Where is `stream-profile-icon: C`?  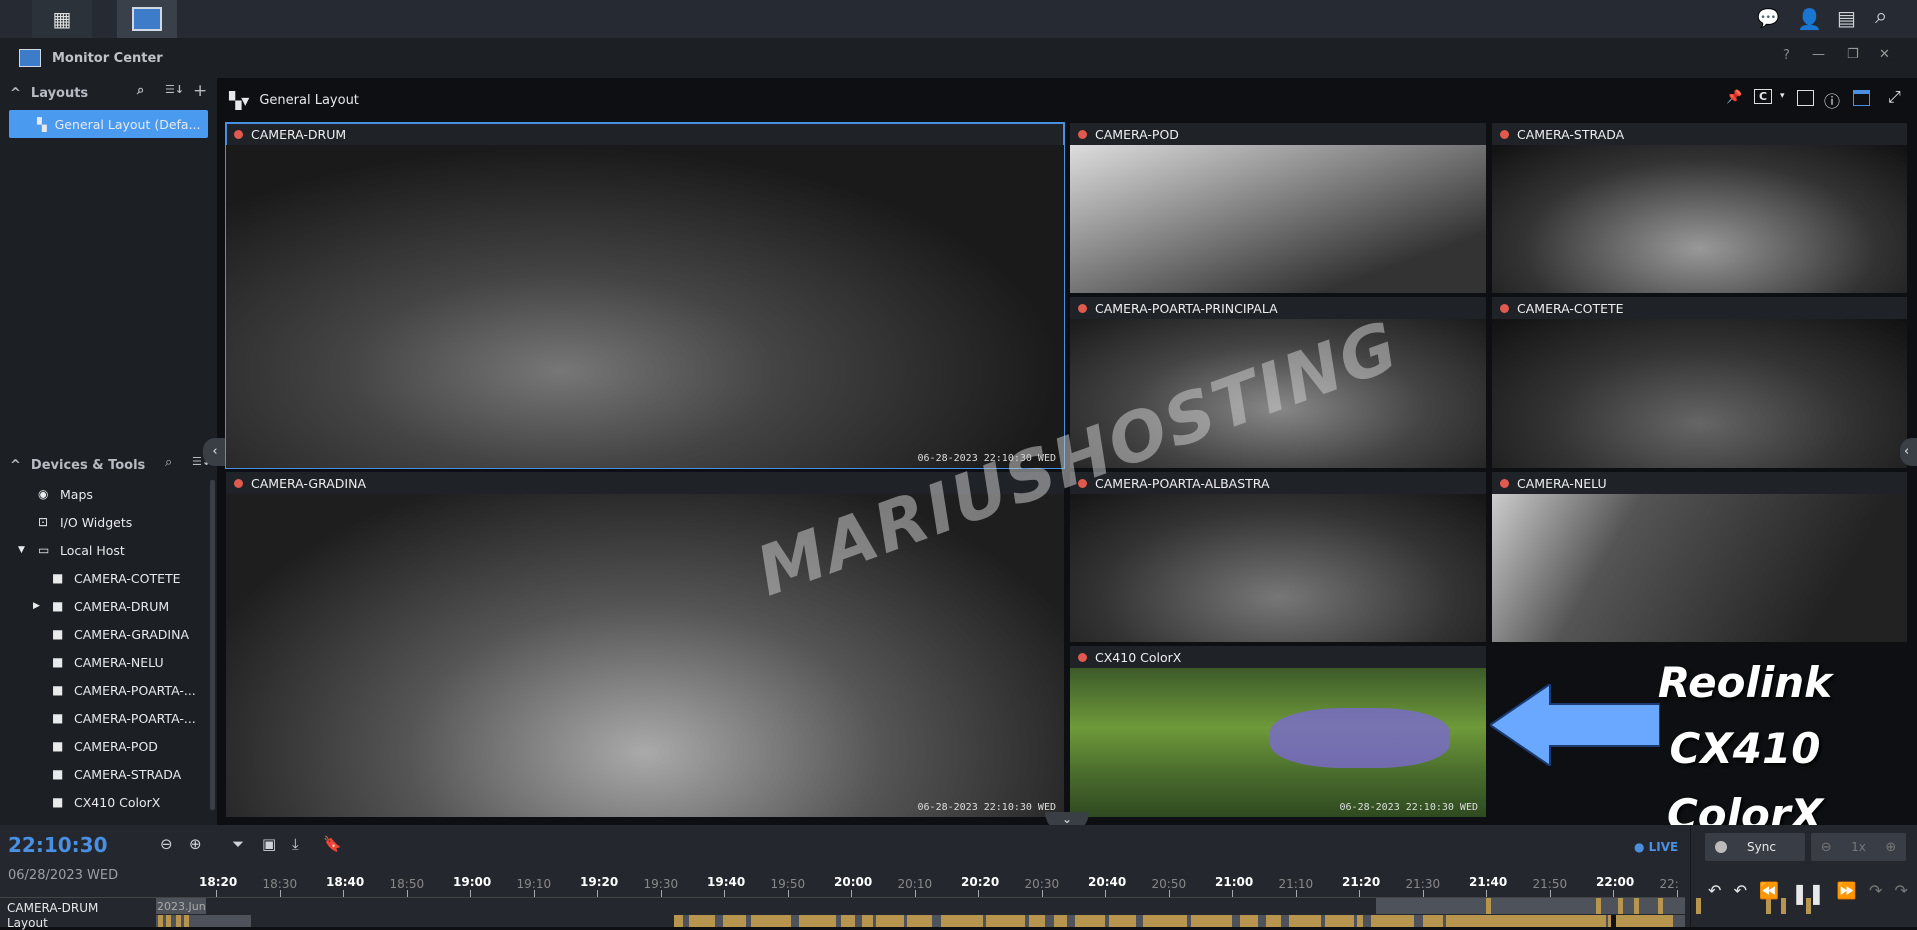 stream-profile-icon: C is located at coordinates (1763, 96).